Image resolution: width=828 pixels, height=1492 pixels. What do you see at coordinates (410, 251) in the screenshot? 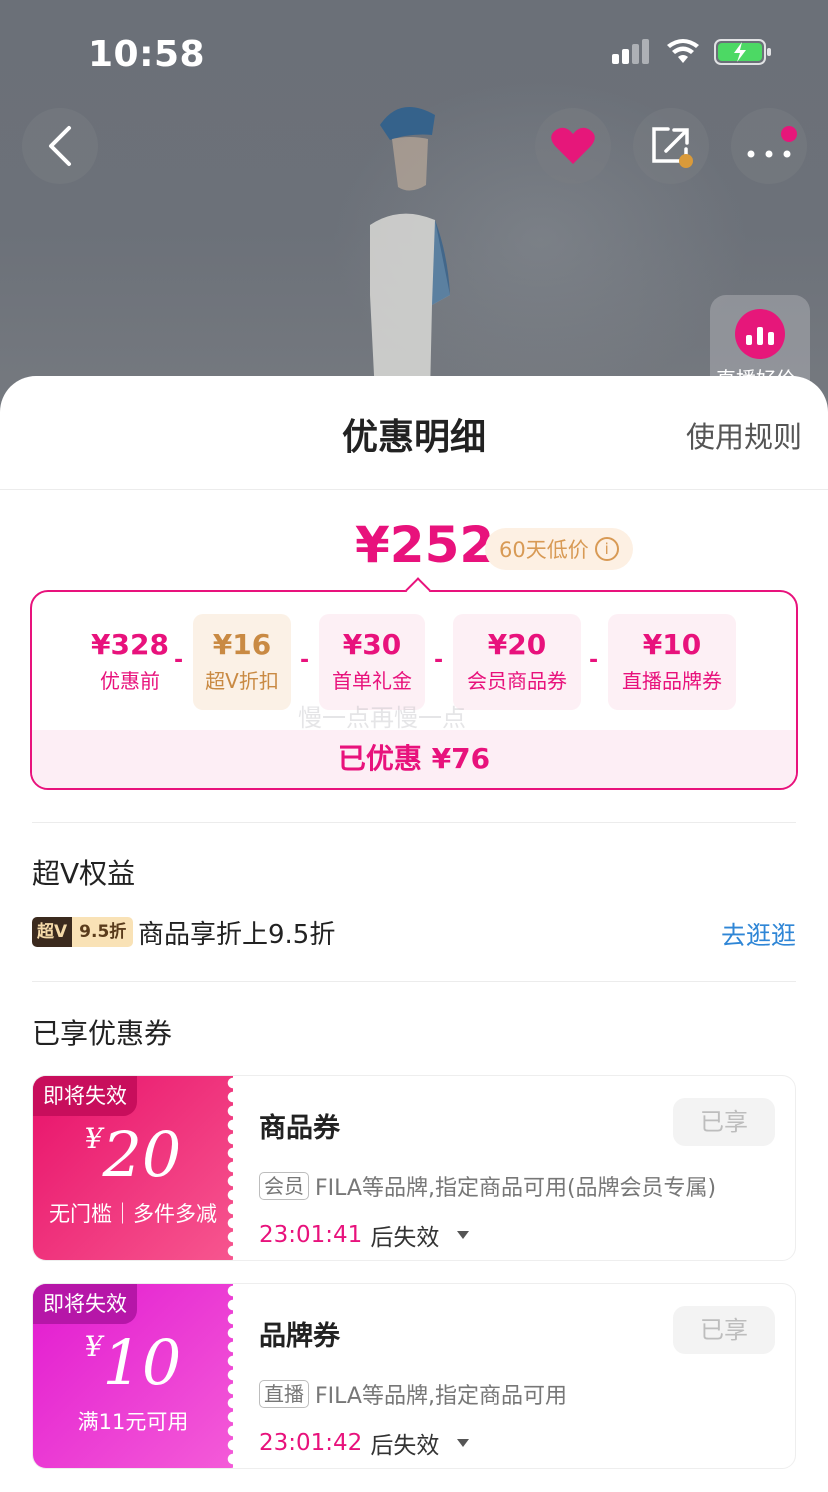
I see `model-figure` at bounding box center [410, 251].